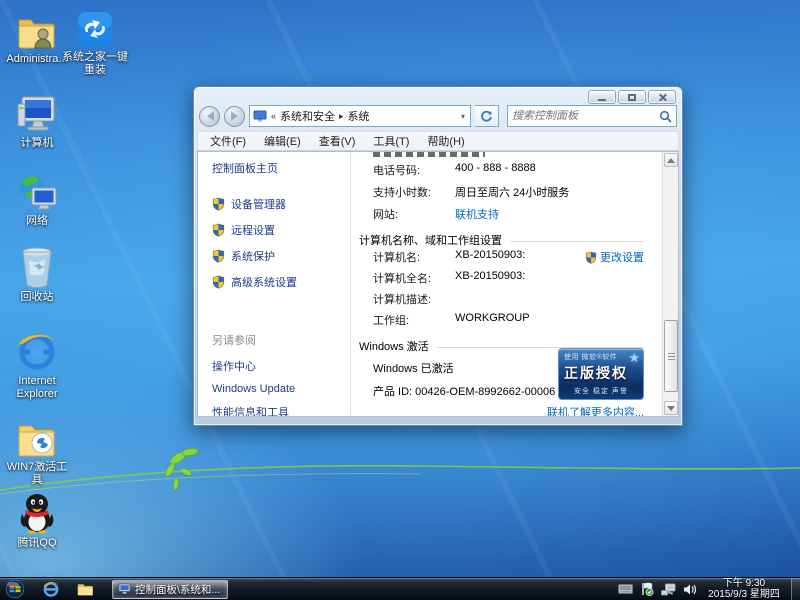  I want to click on sidebar-item-system-protection: 系统保护, so click(281, 256).